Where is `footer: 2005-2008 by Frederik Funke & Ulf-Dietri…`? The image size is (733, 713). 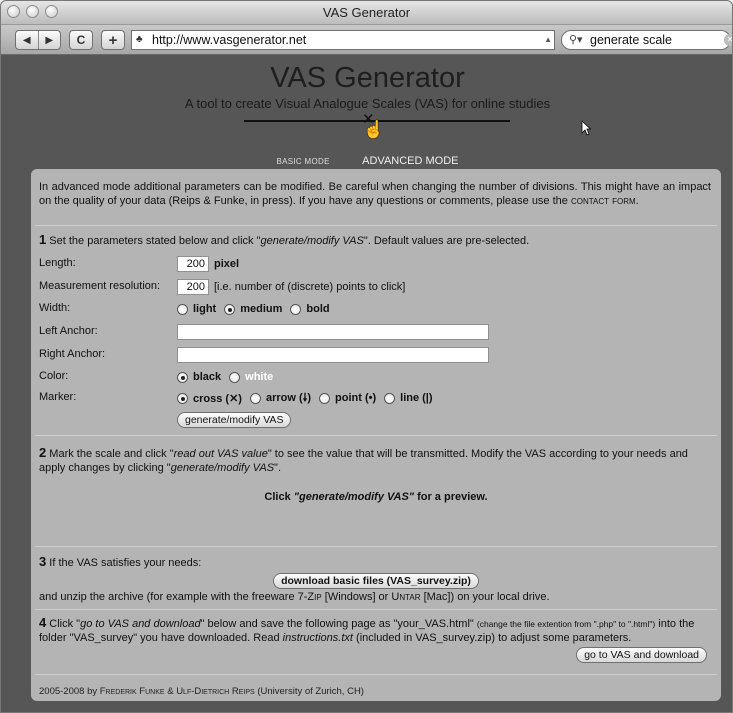 footer: 2005-2008 by Frederik Funke & Ulf-Dietri… is located at coordinates (201, 691).